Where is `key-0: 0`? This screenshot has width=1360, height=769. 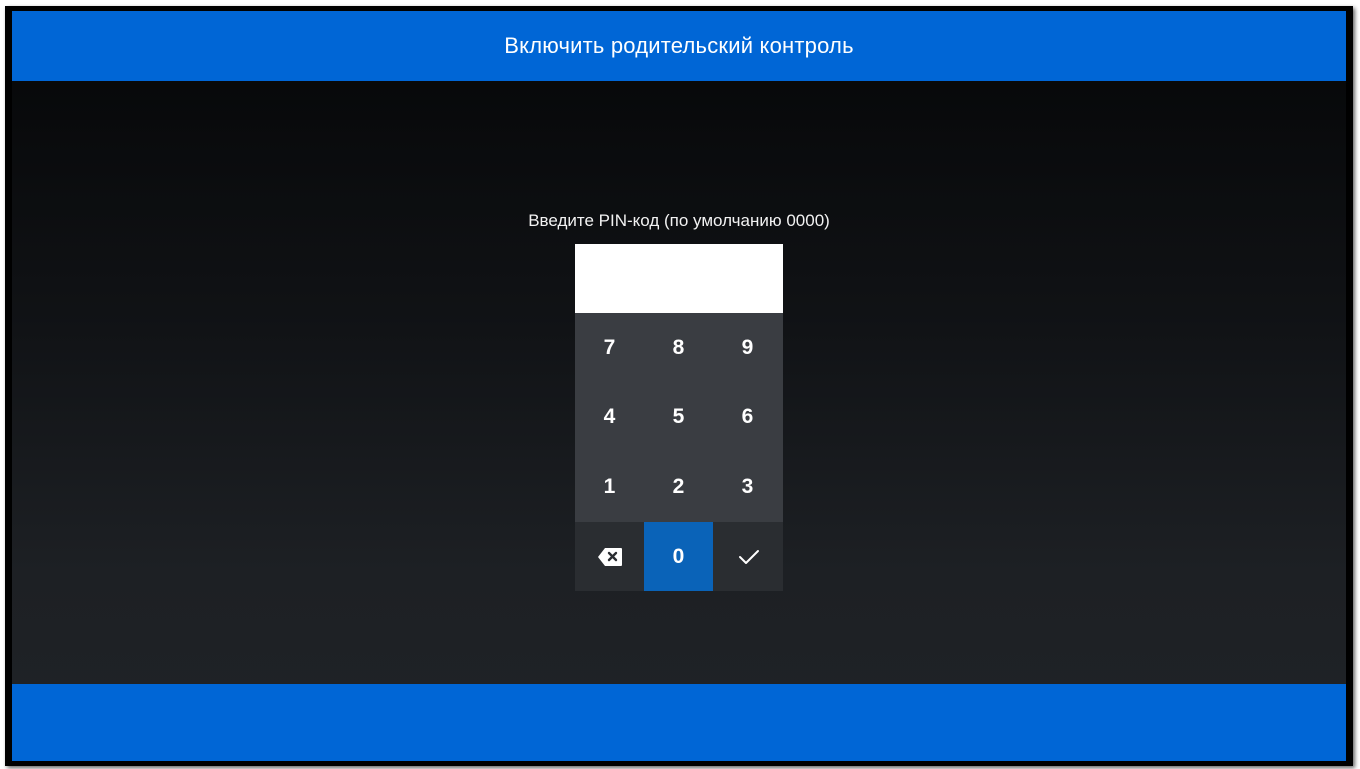
key-0: 0 is located at coordinates (678, 556).